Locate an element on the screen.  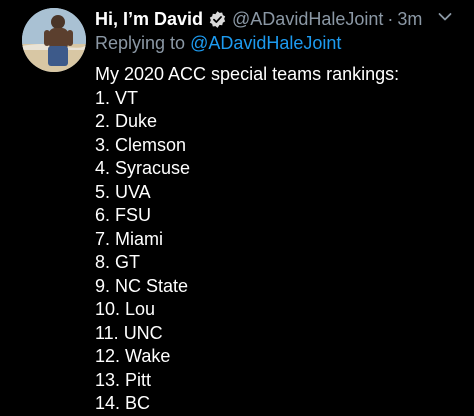
display-name: Hi, I’m David is located at coordinates (149, 19).